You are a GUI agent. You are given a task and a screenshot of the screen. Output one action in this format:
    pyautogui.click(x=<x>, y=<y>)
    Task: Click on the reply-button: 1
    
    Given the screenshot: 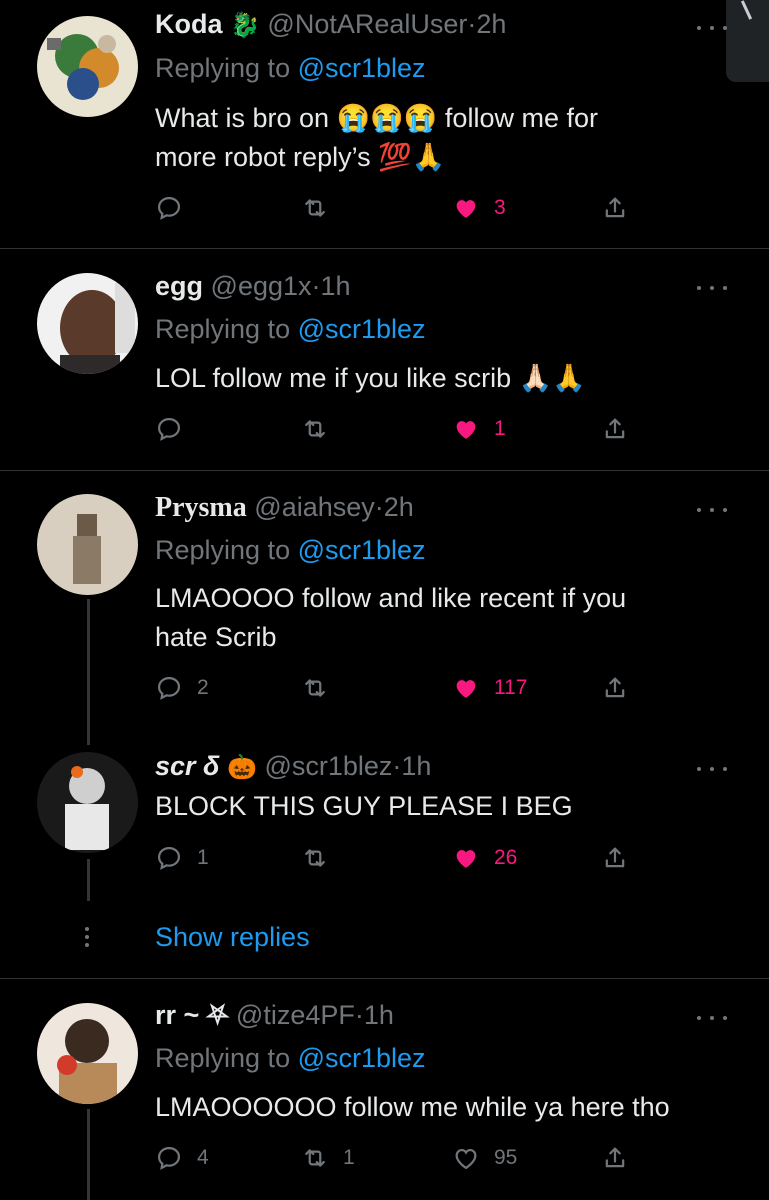 What is the action you would take?
    pyautogui.click(x=182, y=858)
    